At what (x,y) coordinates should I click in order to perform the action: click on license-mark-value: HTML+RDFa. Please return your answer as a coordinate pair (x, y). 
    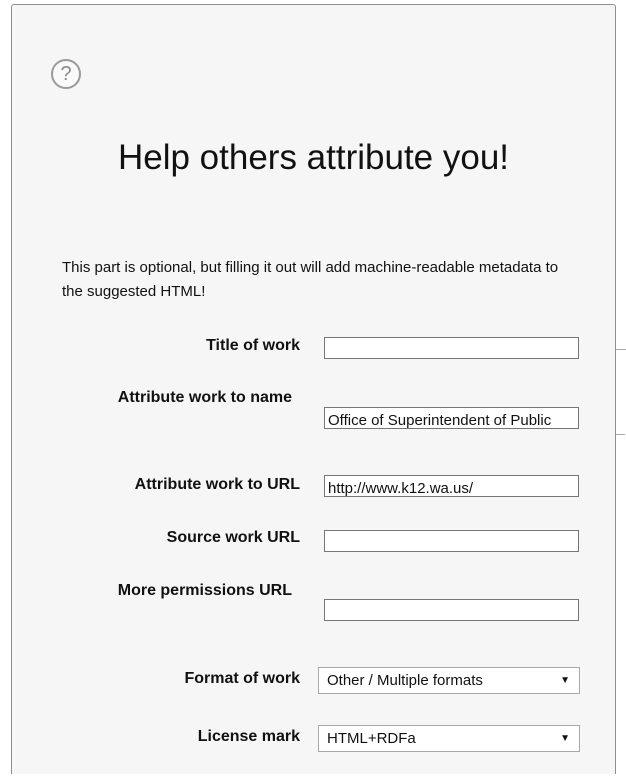
    Looking at the image, I should click on (371, 738).